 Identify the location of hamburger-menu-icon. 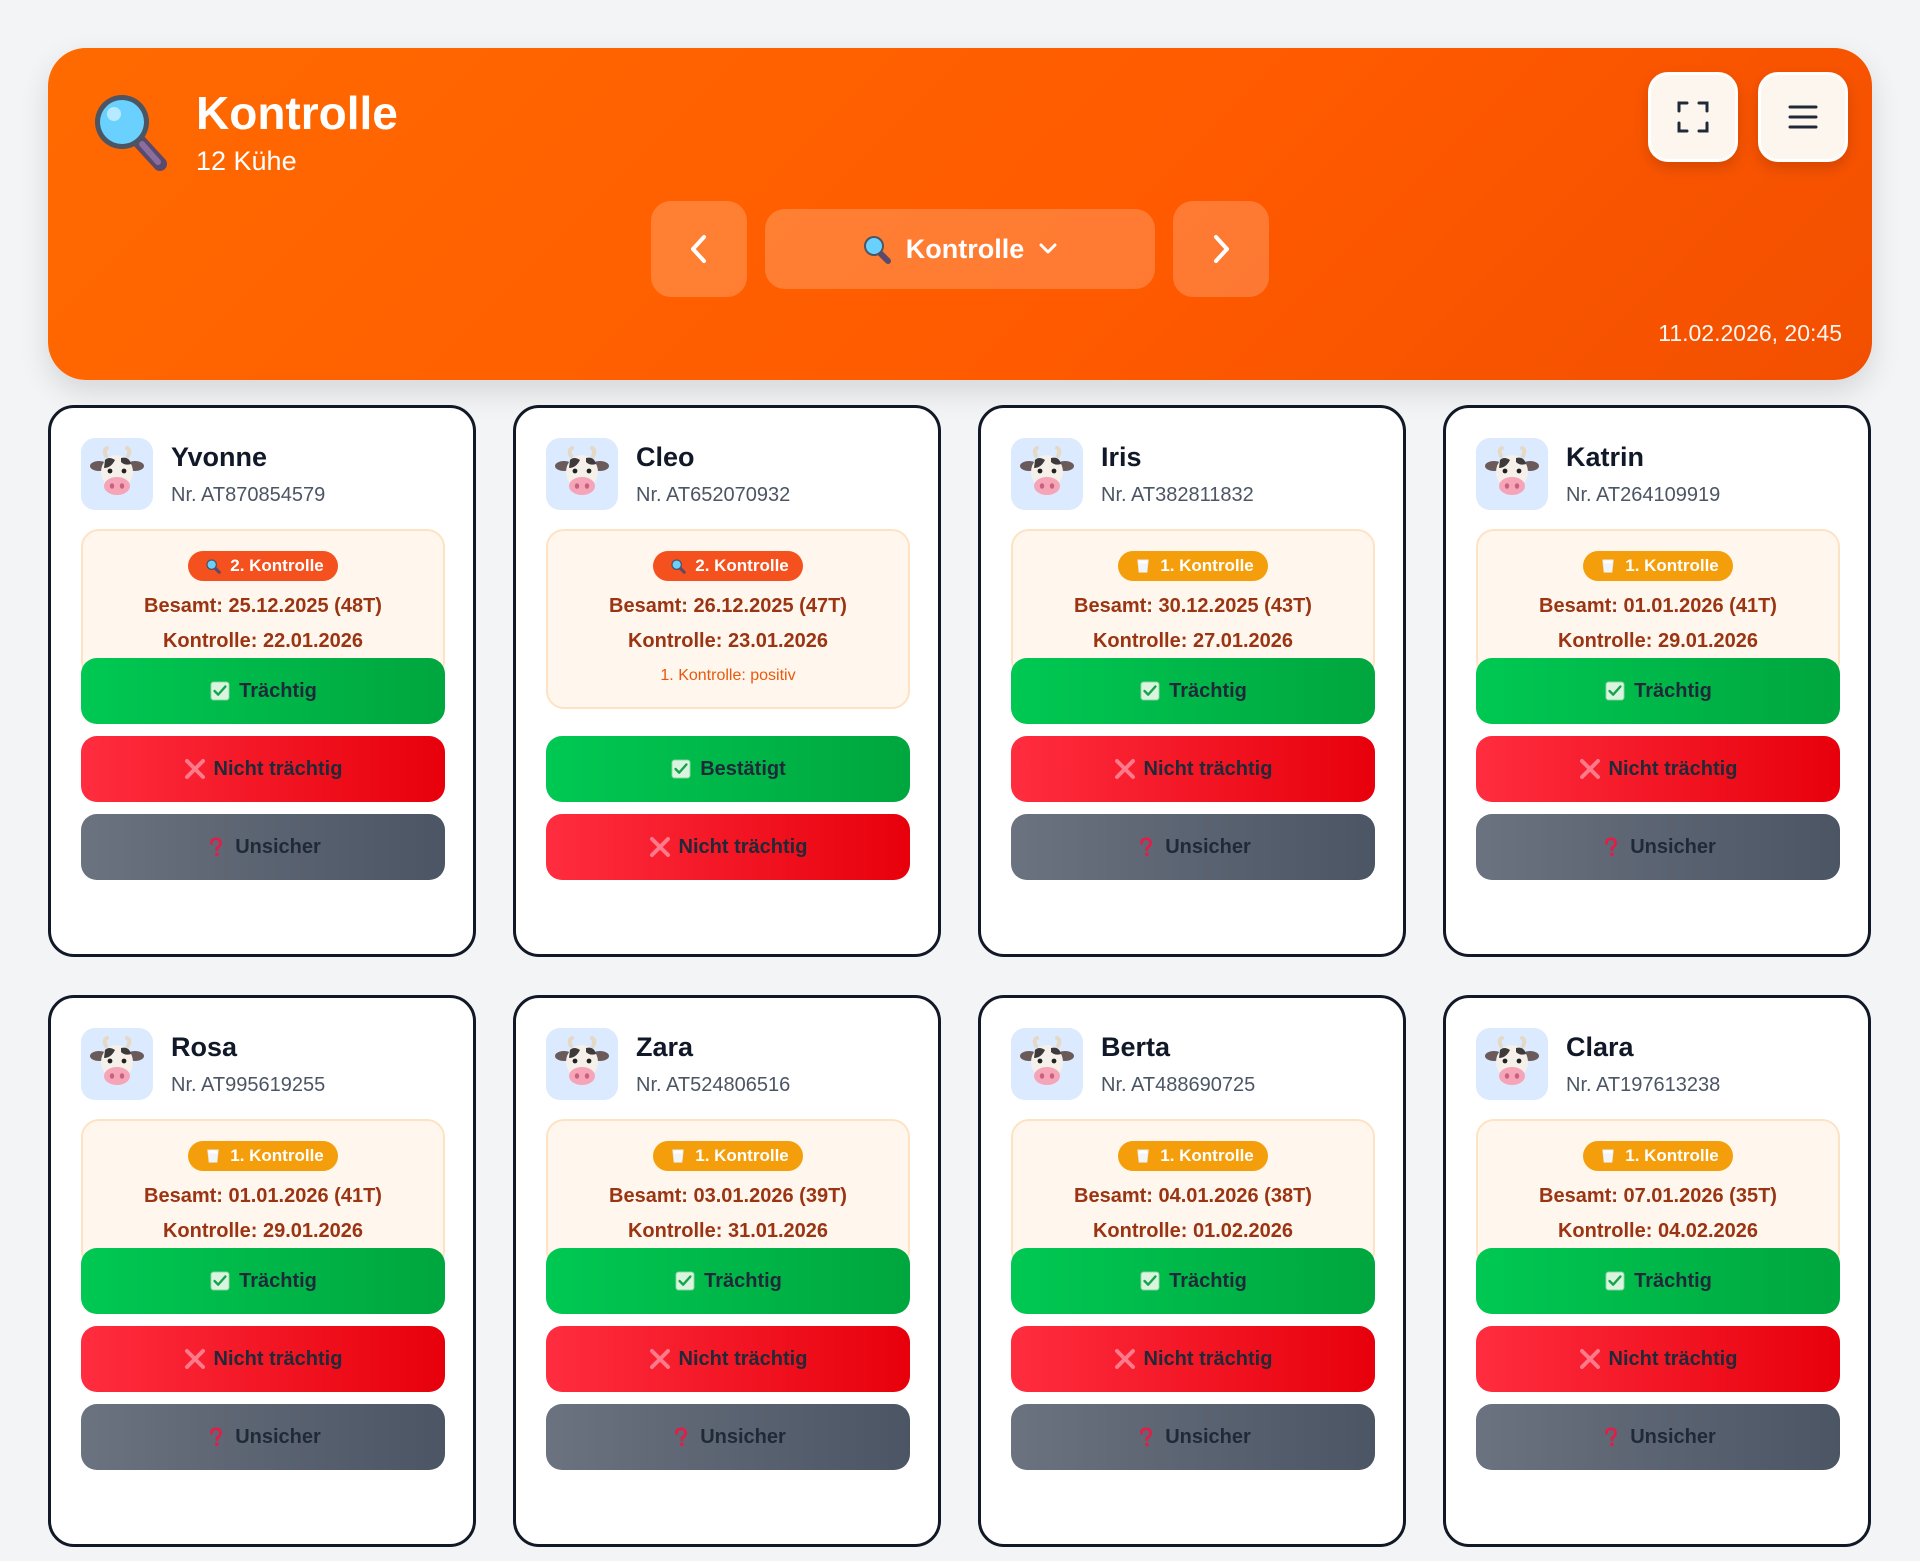
(1803, 117).